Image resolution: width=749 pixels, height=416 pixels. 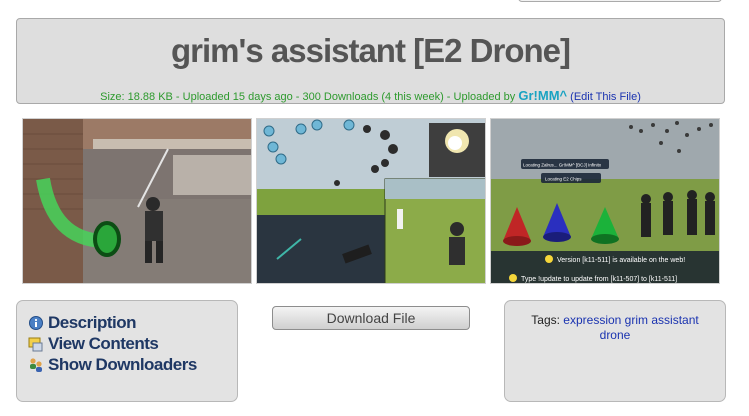 What do you see at coordinates (36, 323) in the screenshot?
I see `info-icon` at bounding box center [36, 323].